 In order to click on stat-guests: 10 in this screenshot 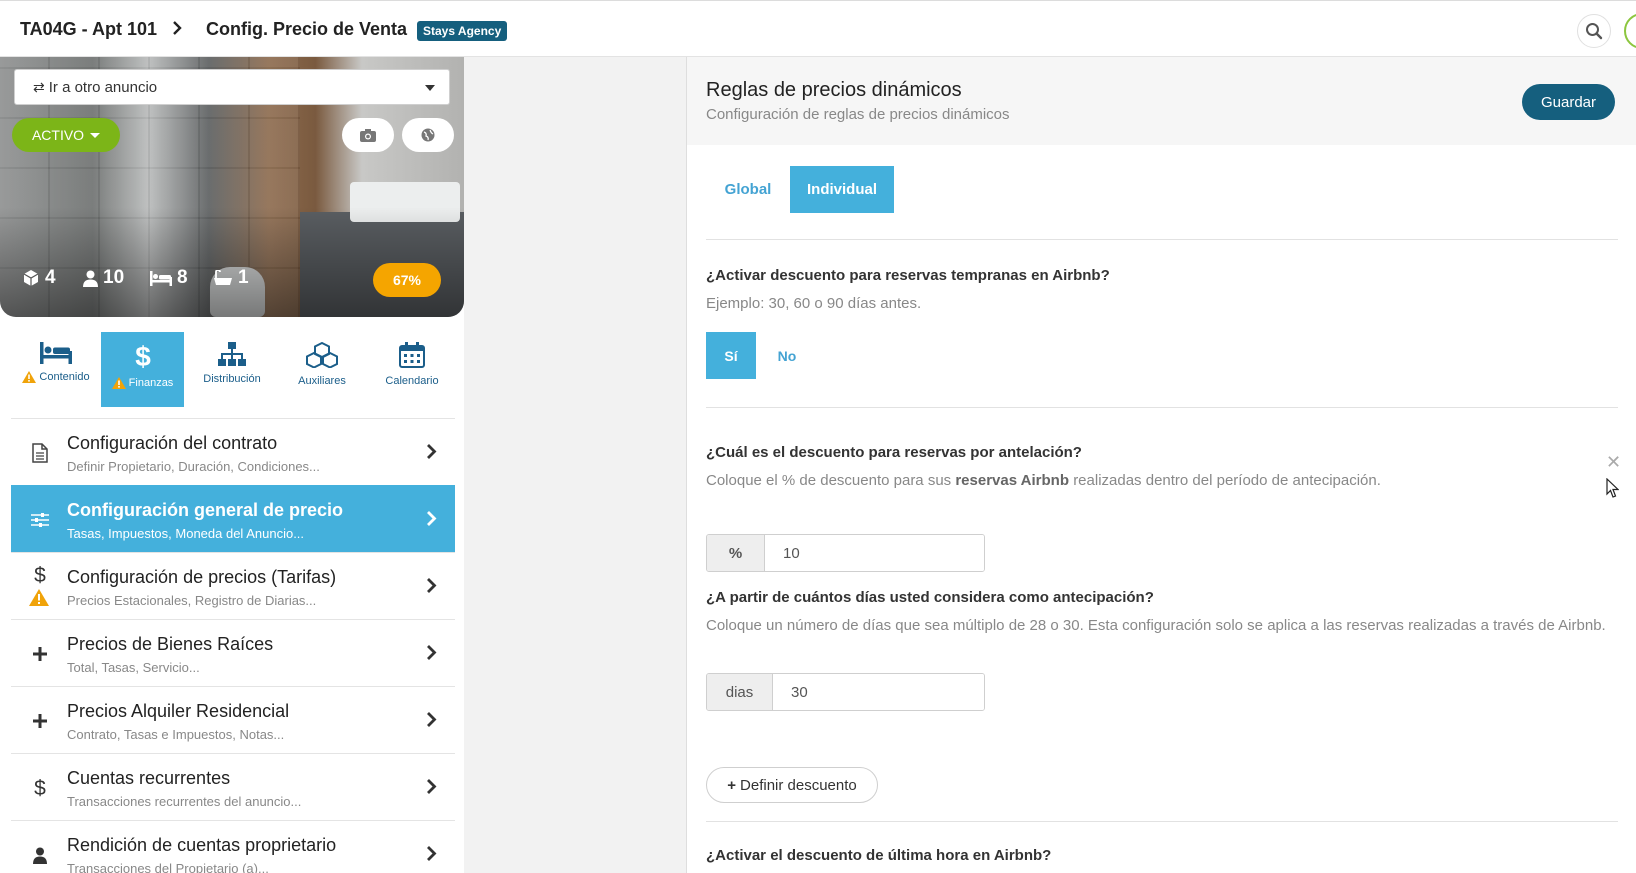, I will do `click(103, 278)`.